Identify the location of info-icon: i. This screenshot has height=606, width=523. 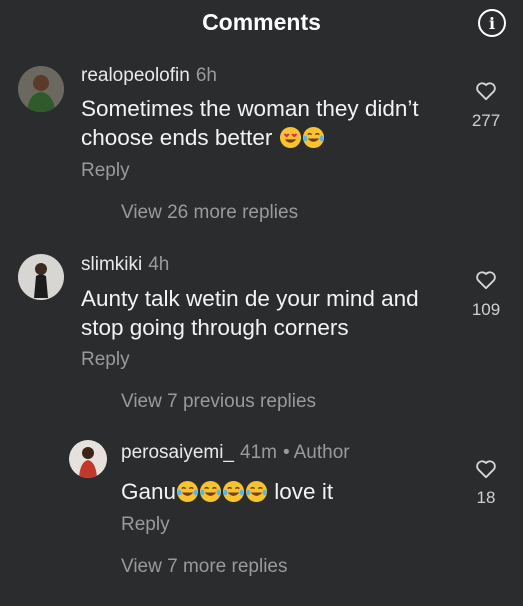
(492, 23).